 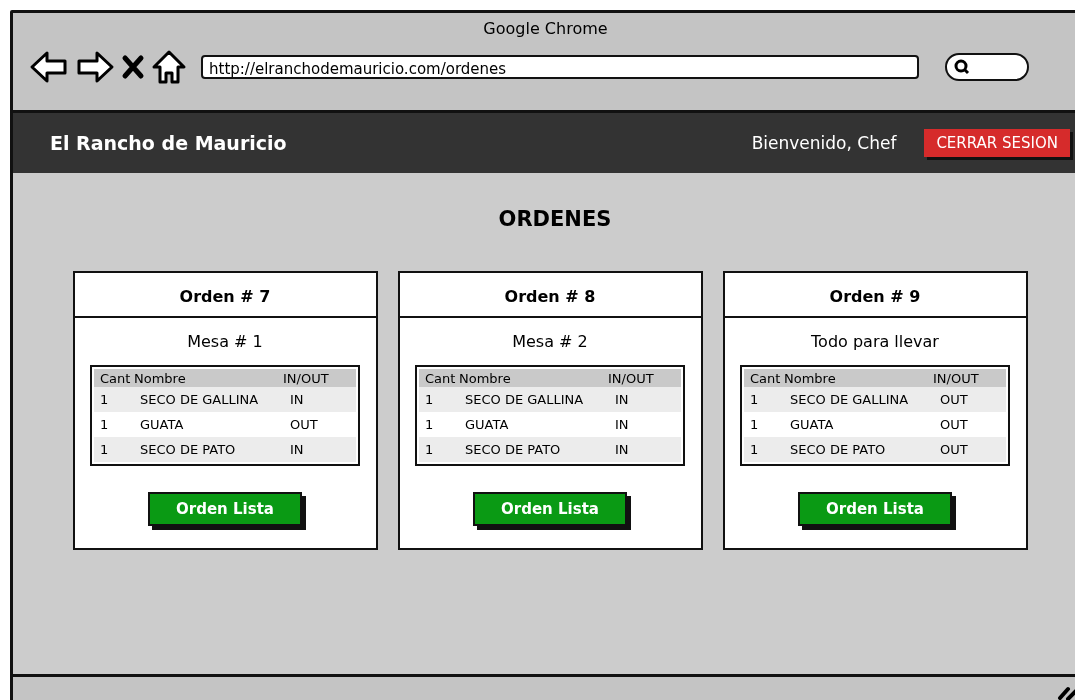 What do you see at coordinates (550, 341) in the screenshot?
I see `order-subtitle: Mesa # 2` at bounding box center [550, 341].